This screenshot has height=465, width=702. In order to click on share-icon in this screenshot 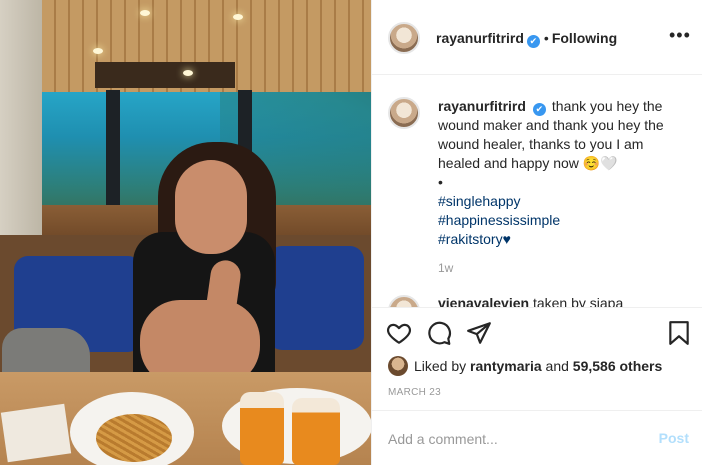, I will do `click(479, 333)`.